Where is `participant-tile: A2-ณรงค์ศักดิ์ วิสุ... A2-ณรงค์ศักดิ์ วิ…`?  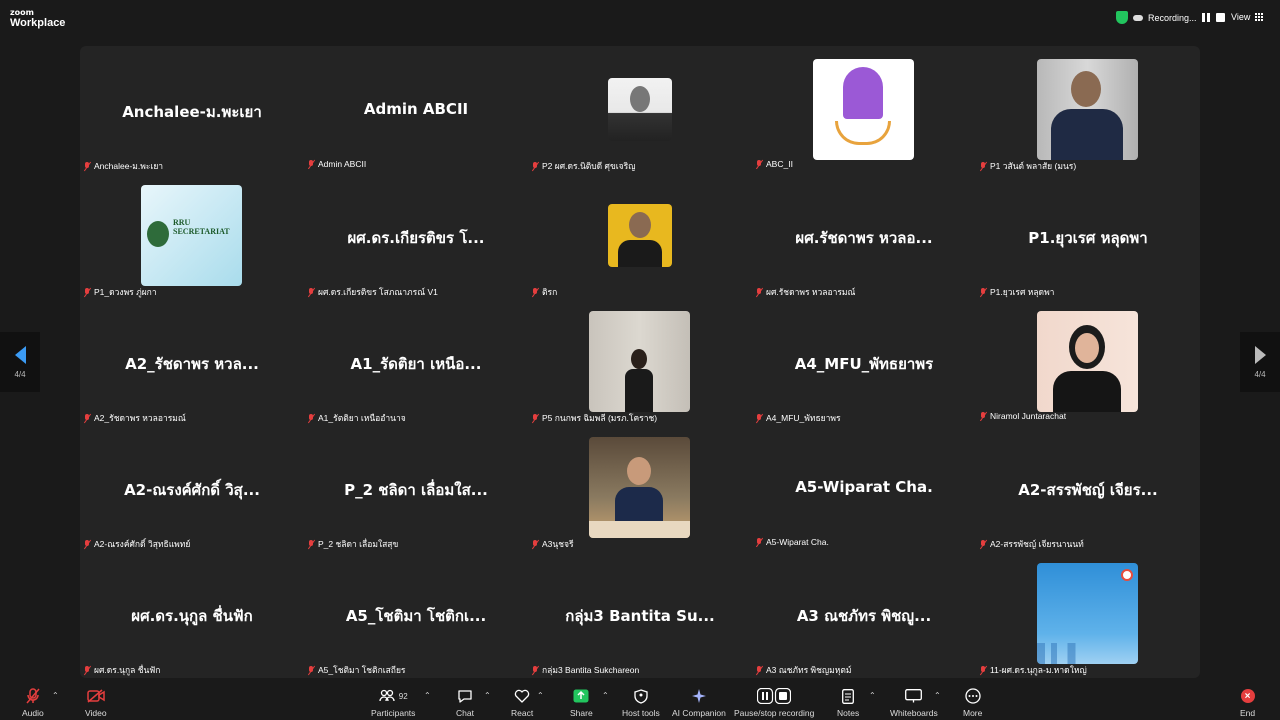
participant-tile: A2-ณรงค์ศักดิ์ วิสุ... A2-ณรงค์ศักดิ์ วิ… is located at coordinates (192, 487).